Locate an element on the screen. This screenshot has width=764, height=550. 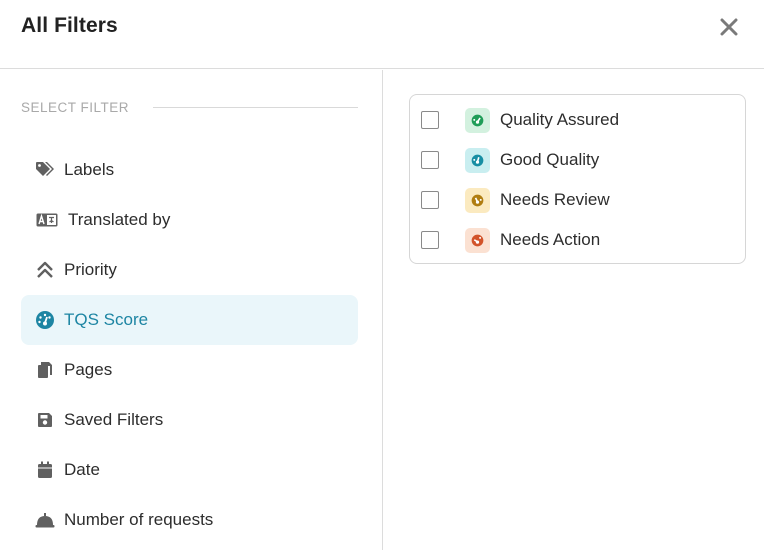
bell-icon is located at coordinates (45, 520).